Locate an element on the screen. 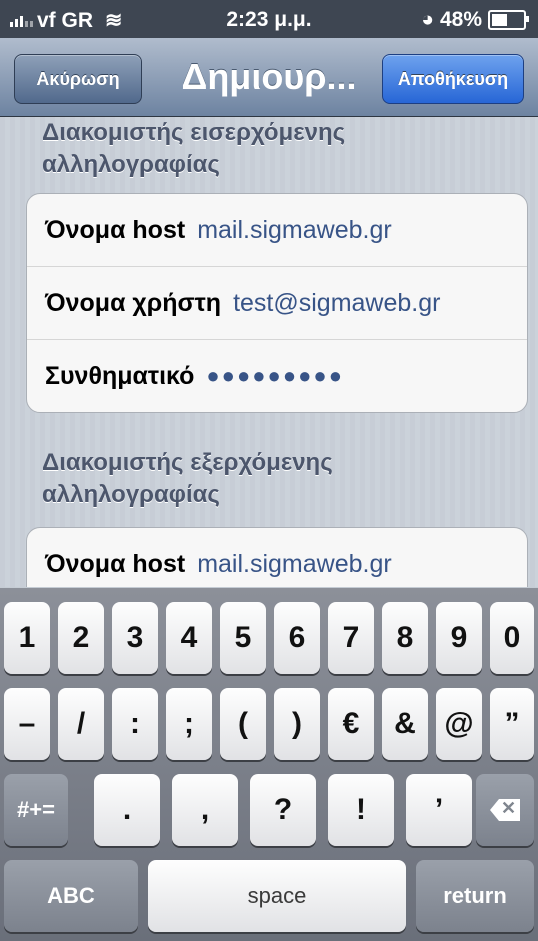 Image resolution: width=538 pixels, height=941 pixels. return-key: return is located at coordinates (475, 896).